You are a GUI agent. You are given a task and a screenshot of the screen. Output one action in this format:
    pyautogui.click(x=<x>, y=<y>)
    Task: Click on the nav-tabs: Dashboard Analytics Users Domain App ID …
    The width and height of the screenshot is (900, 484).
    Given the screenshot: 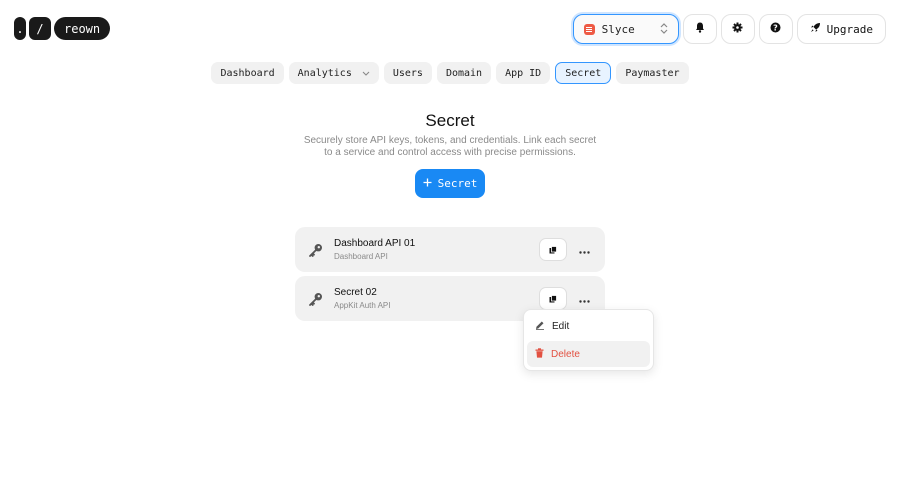 What is the action you would take?
    pyautogui.click(x=450, y=73)
    